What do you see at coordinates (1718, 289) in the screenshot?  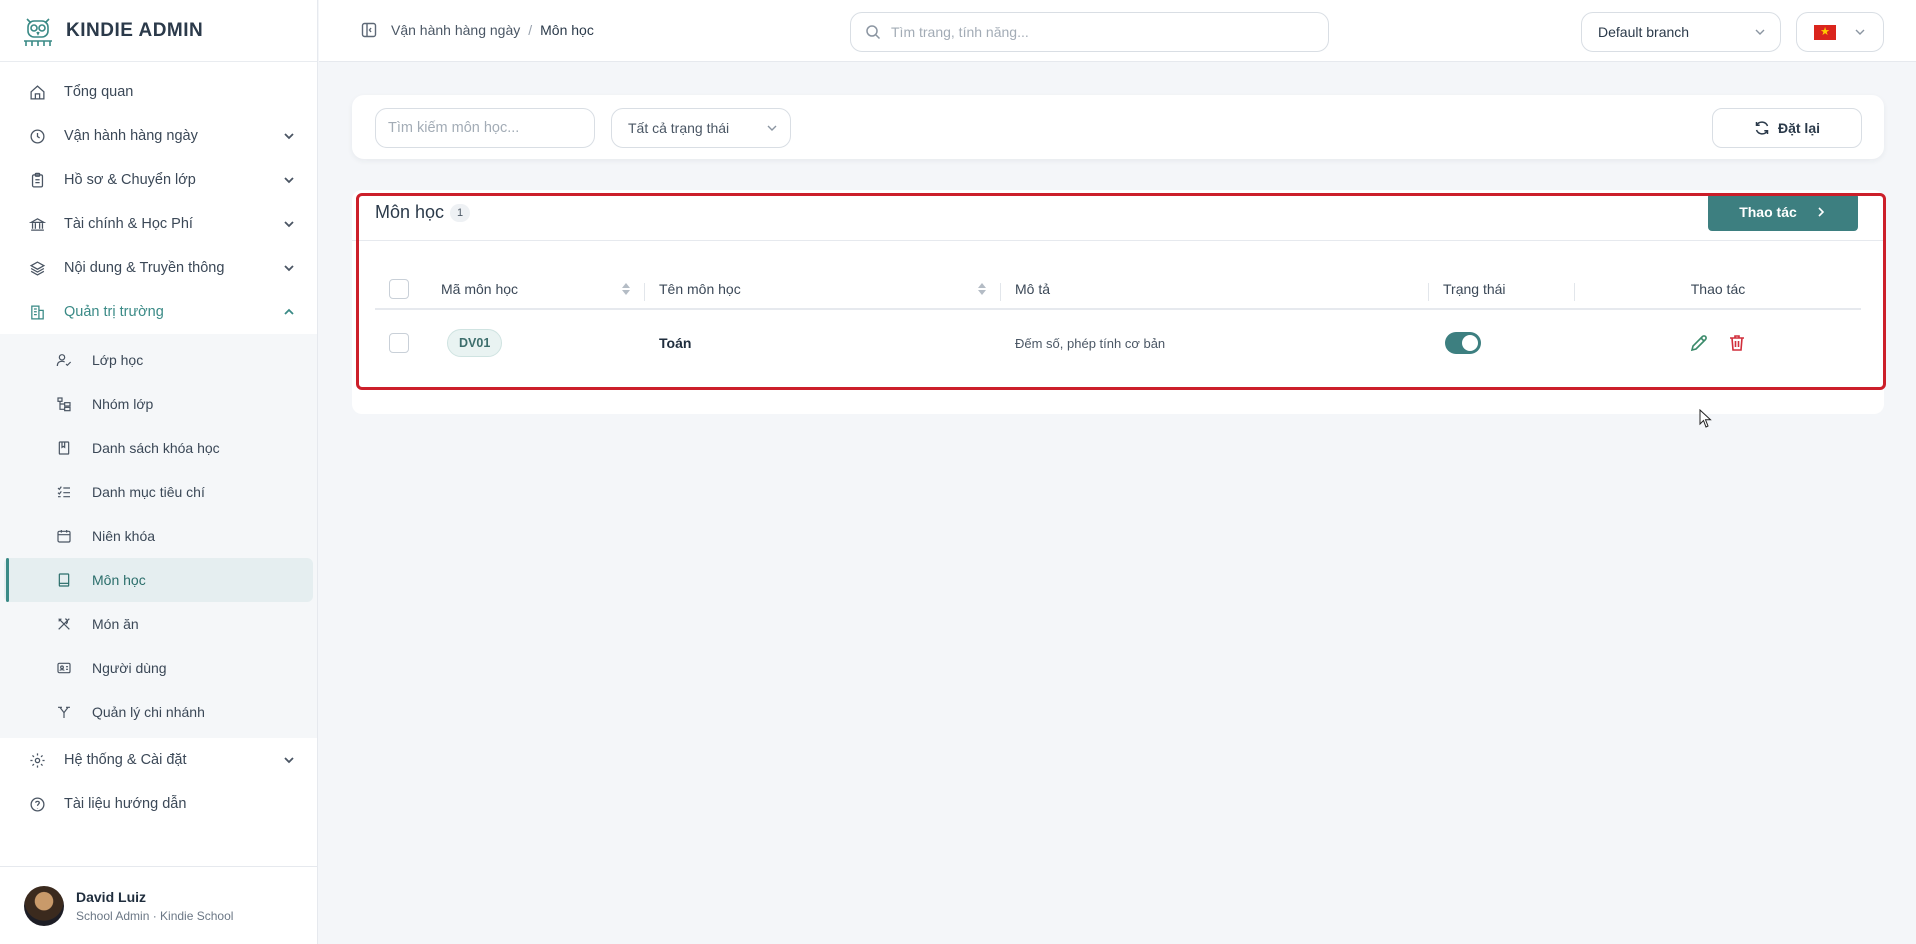 I see `column-header-actions: Thao tác` at bounding box center [1718, 289].